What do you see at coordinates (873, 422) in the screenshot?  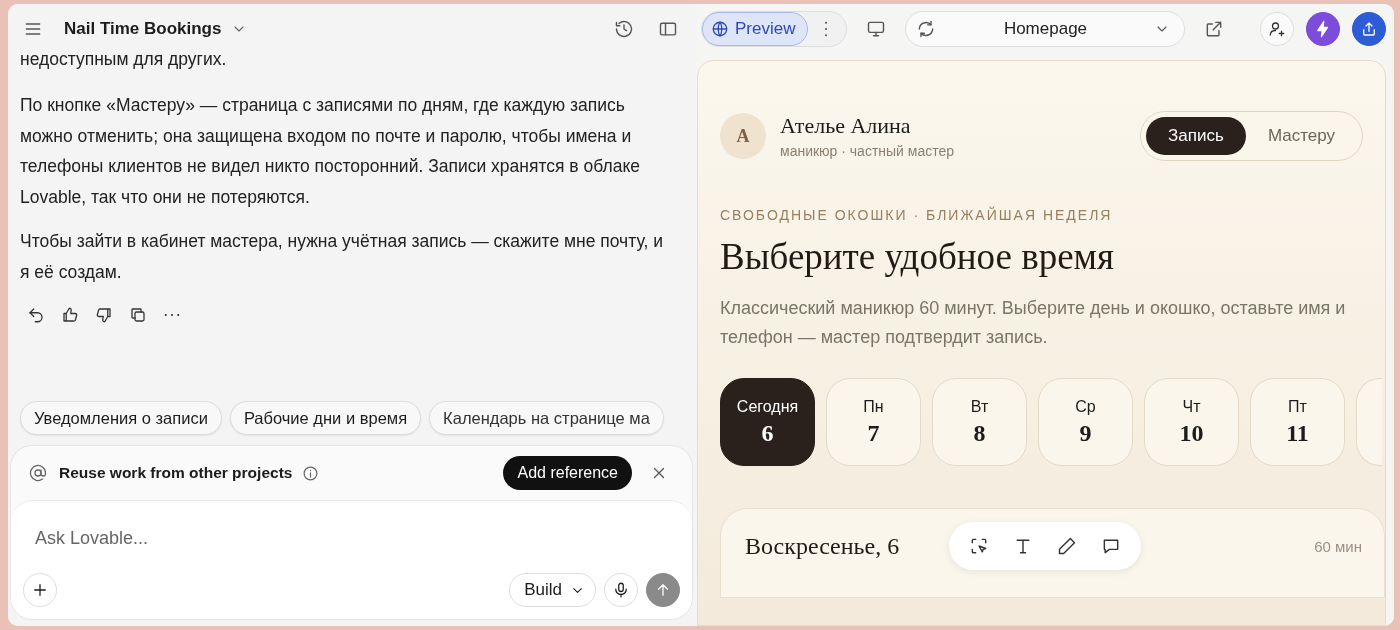 I see `day-card: Пн 7` at bounding box center [873, 422].